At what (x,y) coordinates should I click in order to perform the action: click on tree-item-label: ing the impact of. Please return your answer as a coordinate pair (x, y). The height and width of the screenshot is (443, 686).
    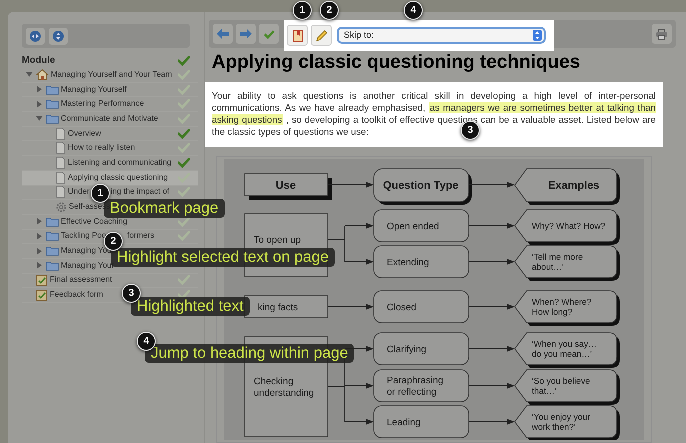
    Looking at the image, I should click on (140, 192).